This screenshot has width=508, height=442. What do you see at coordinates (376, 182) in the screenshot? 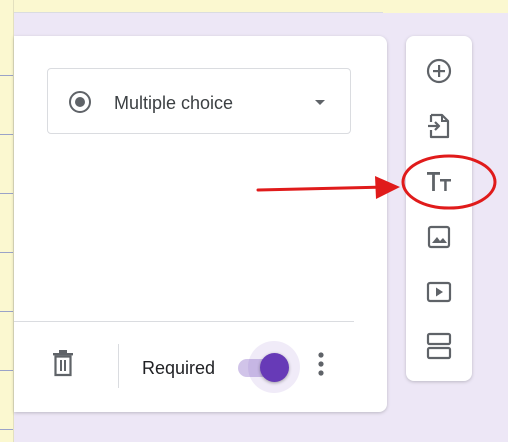
I see `annotation-arrow` at bounding box center [376, 182].